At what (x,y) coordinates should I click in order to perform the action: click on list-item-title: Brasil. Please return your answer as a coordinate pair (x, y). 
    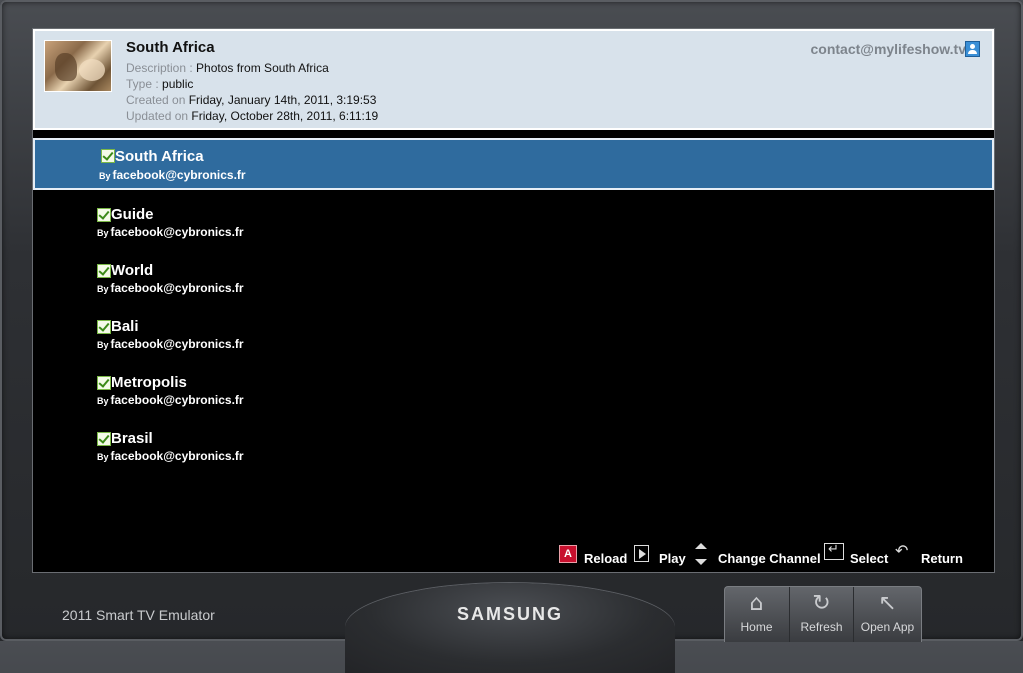
    Looking at the image, I should click on (132, 438).